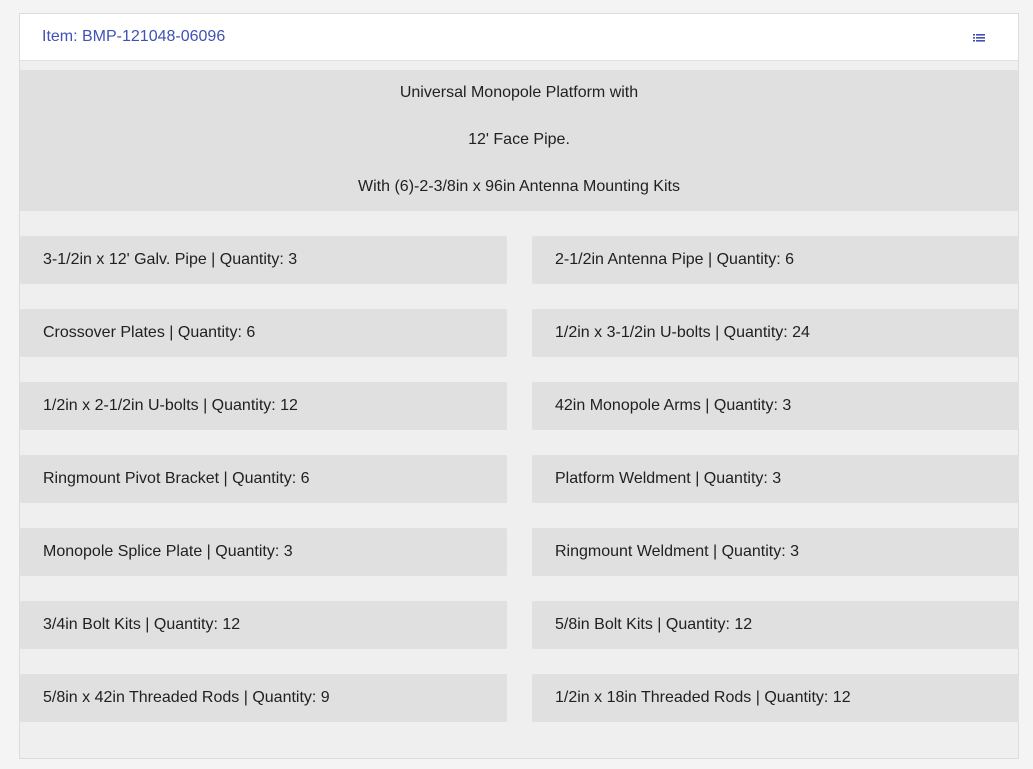 The image size is (1033, 769). Describe the element at coordinates (170, 405) in the screenshot. I see `part-label: 1/2in x 2-1/2in U-bolts | Quantity: 12` at that location.